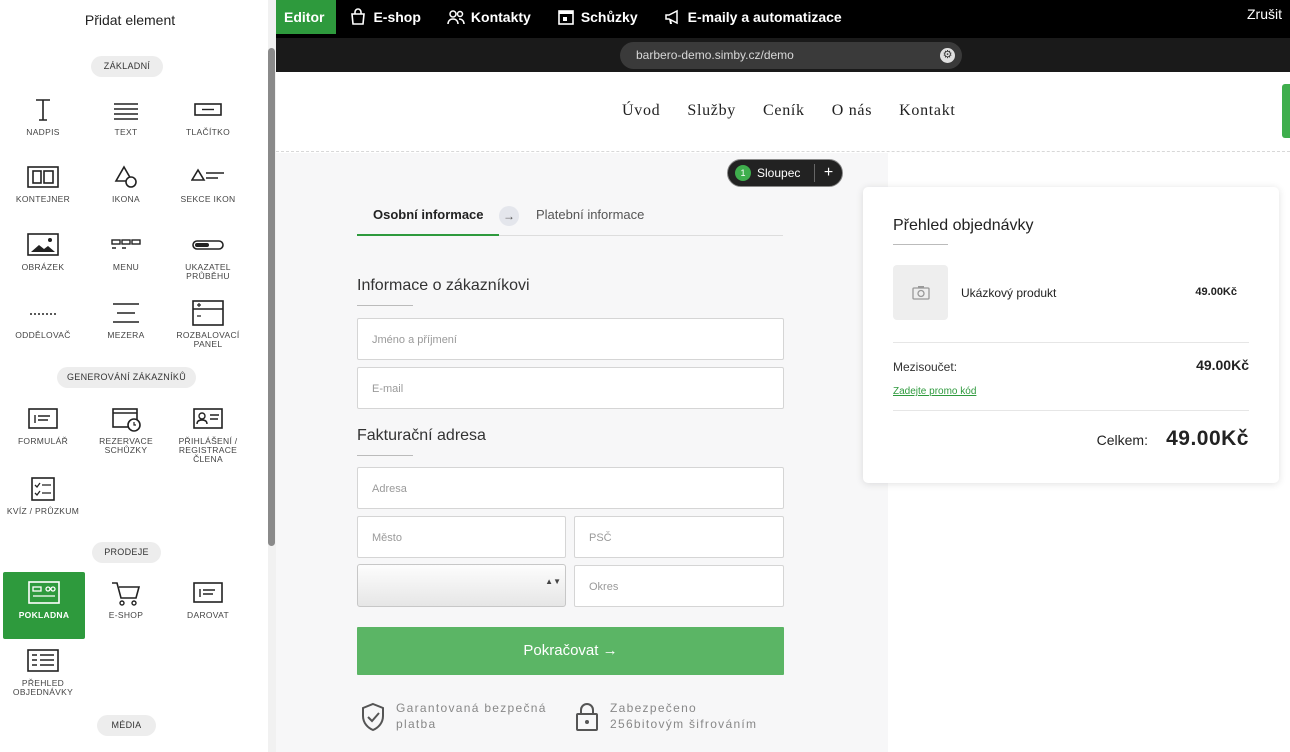  Describe the element at coordinates (428, 220) in the screenshot. I see `step-personal-info: Osobní informace` at that location.